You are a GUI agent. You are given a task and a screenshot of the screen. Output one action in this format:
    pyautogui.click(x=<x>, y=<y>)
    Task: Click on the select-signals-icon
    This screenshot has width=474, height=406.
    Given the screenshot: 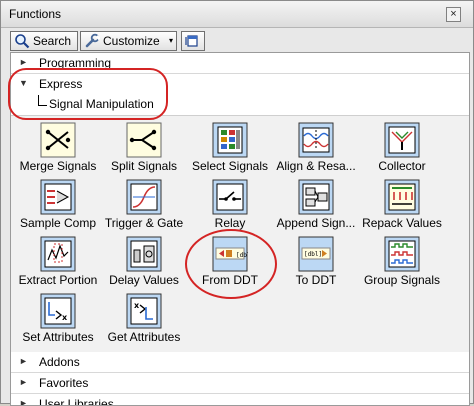 What is the action you would take?
    pyautogui.click(x=230, y=140)
    